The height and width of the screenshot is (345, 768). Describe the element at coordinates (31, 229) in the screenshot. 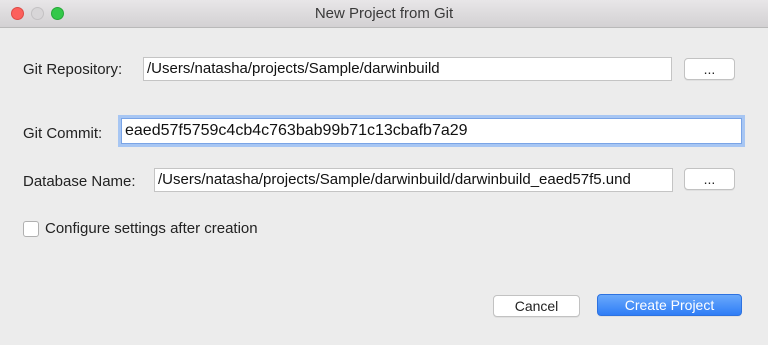

I see `configure-settings-checkbox` at that location.